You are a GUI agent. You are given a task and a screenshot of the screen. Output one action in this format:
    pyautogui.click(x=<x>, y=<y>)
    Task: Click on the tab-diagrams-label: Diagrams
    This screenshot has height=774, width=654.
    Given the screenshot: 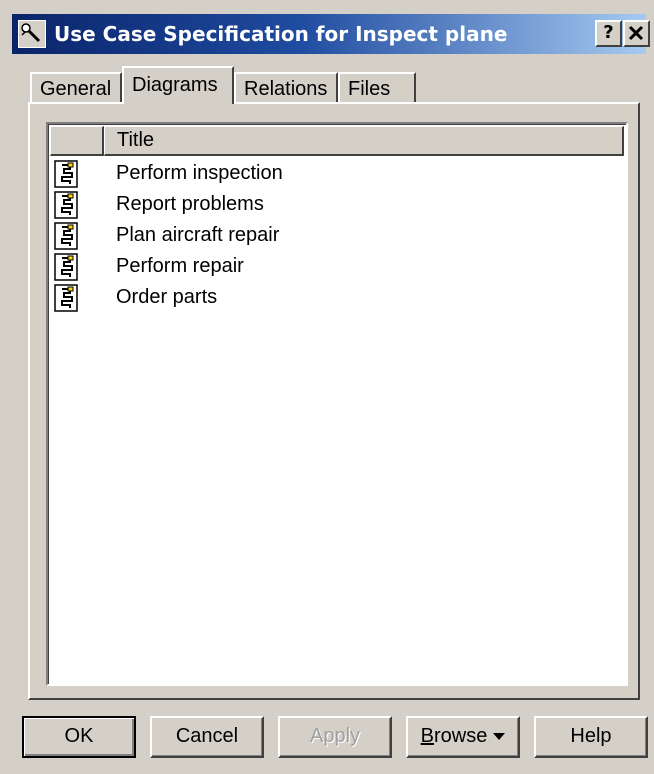 What is the action you would take?
    pyautogui.click(x=175, y=85)
    